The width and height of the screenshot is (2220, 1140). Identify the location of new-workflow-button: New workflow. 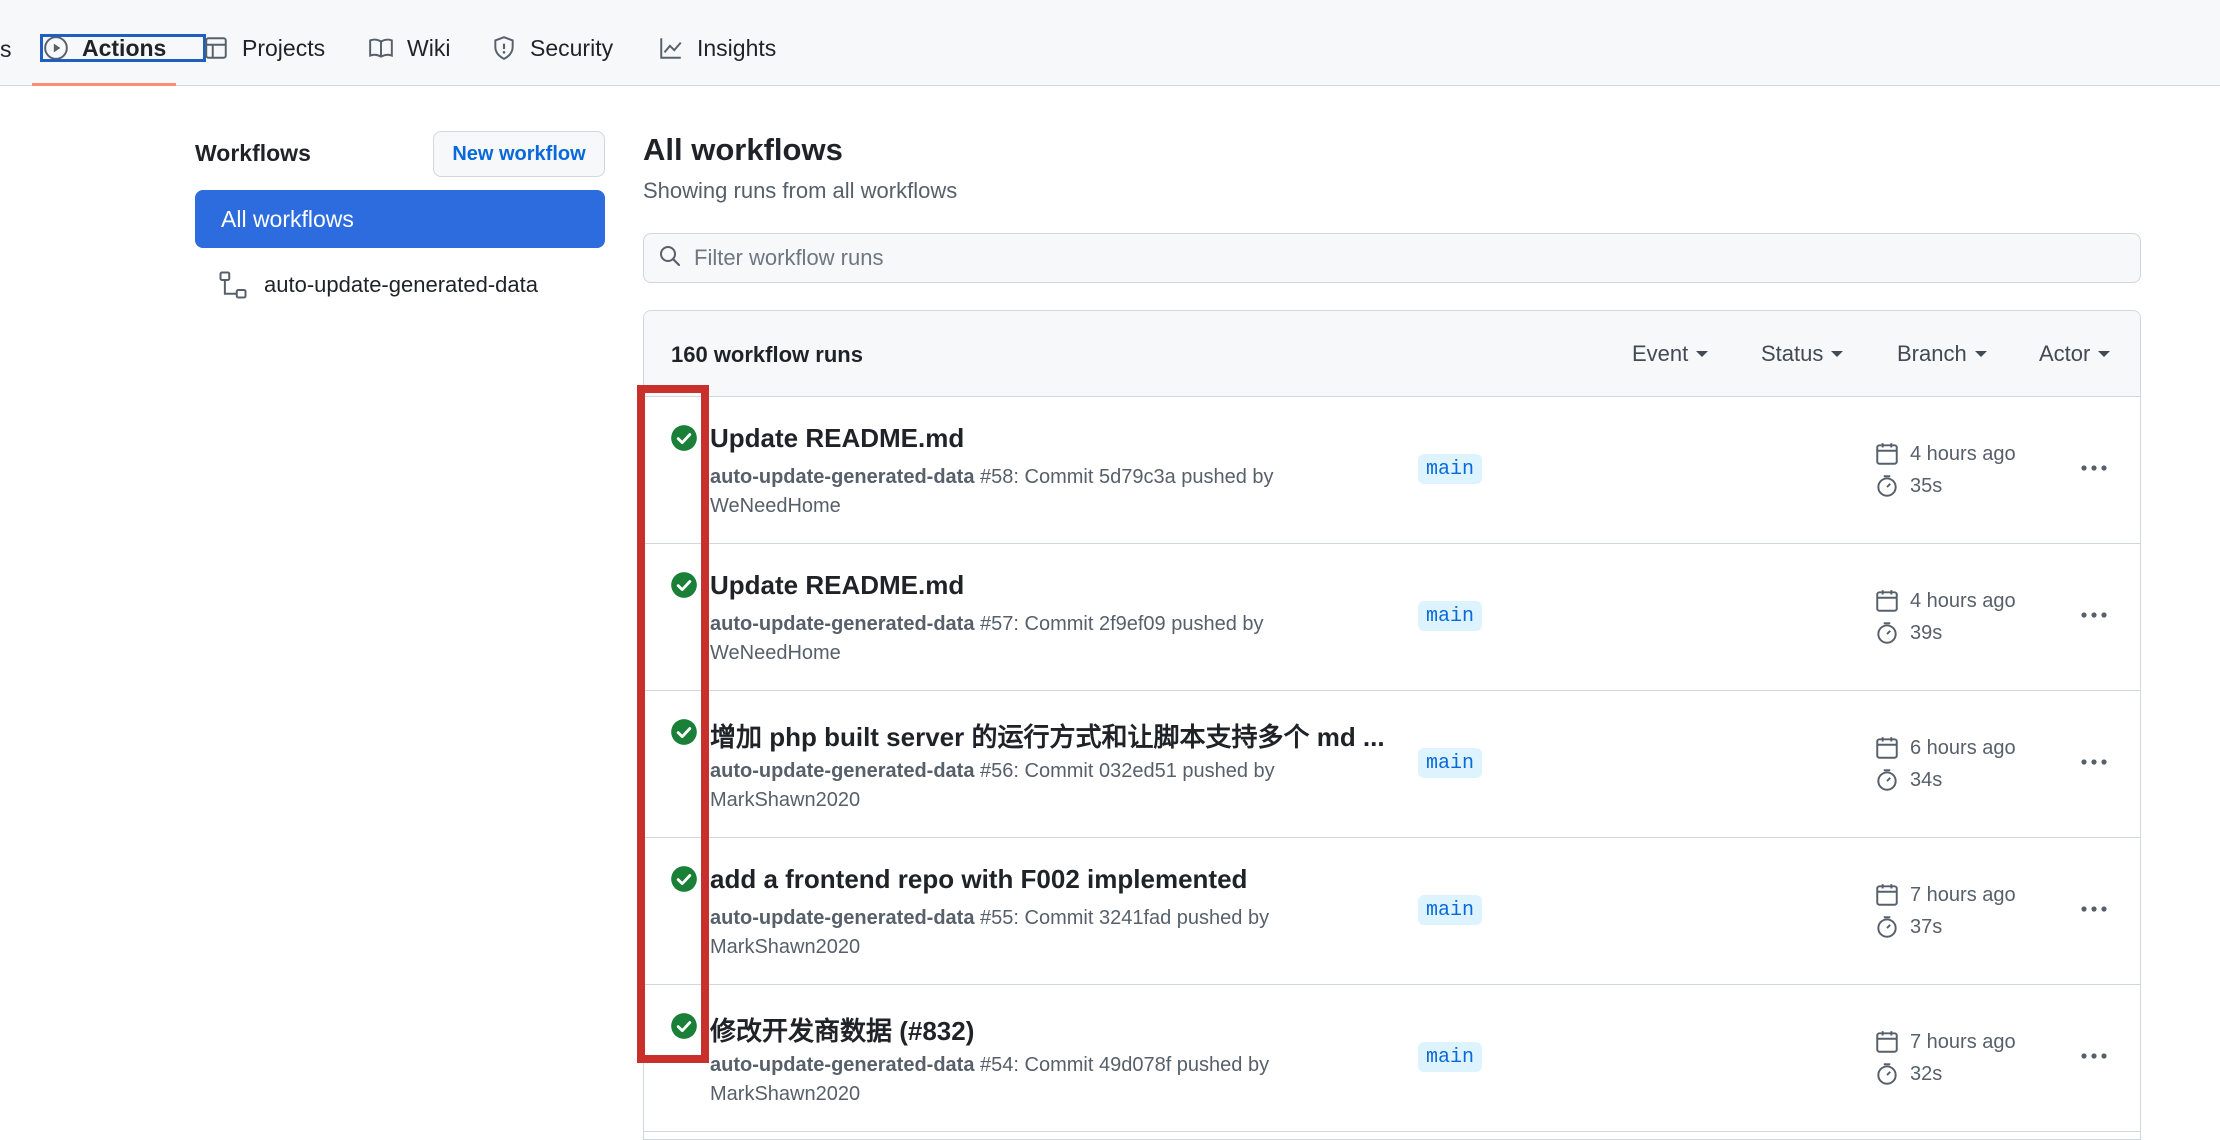
(519, 154).